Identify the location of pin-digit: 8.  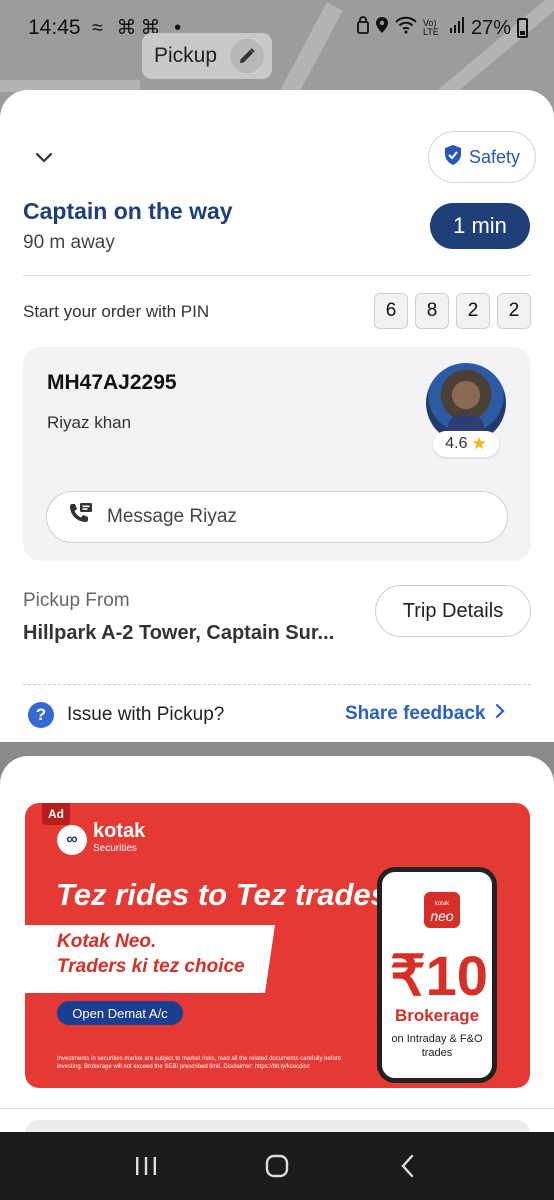
(432, 311).